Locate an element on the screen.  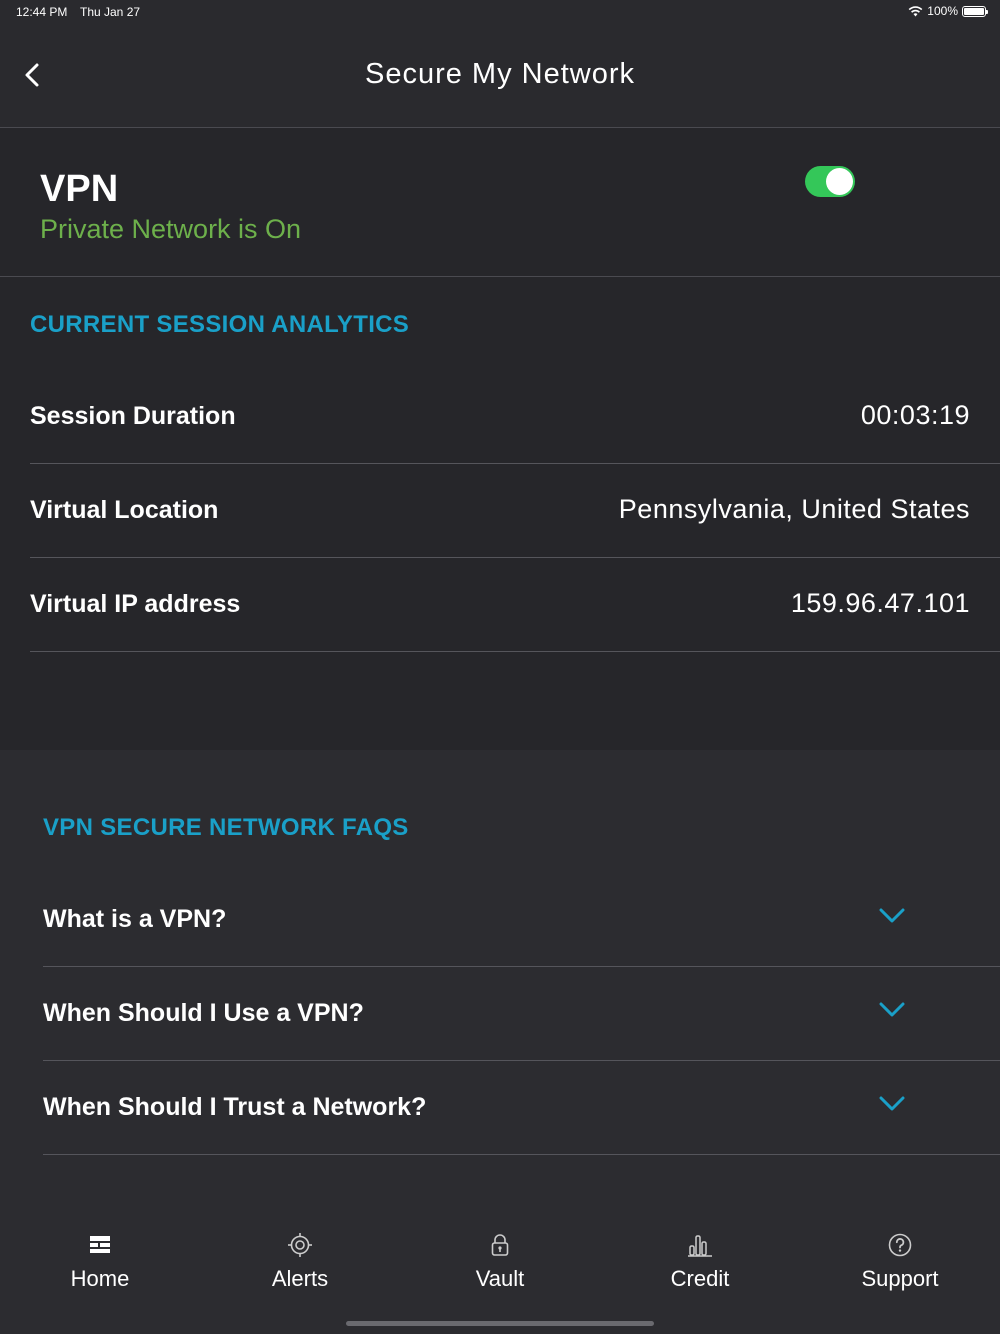
analytics-heading: CURRENT SESSION ANALYTICS is located at coordinates (220, 324).